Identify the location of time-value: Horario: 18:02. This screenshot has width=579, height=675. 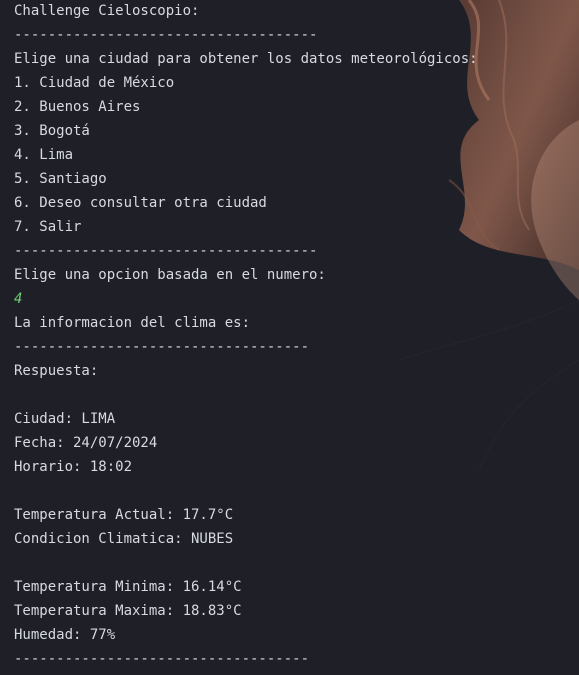
(73, 467).